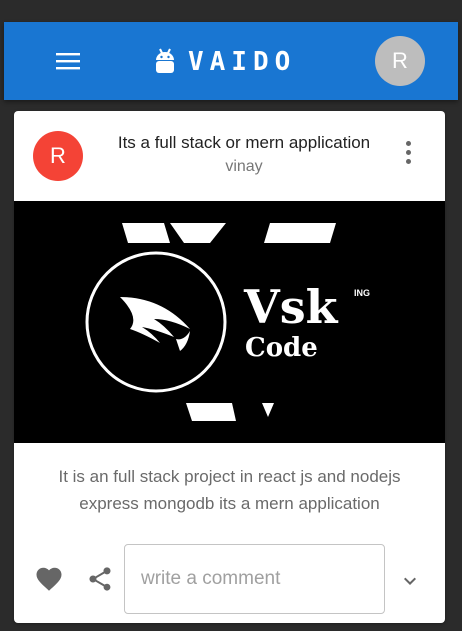  Describe the element at coordinates (281, 348) in the screenshot. I see `logo-subtext: Code` at that location.